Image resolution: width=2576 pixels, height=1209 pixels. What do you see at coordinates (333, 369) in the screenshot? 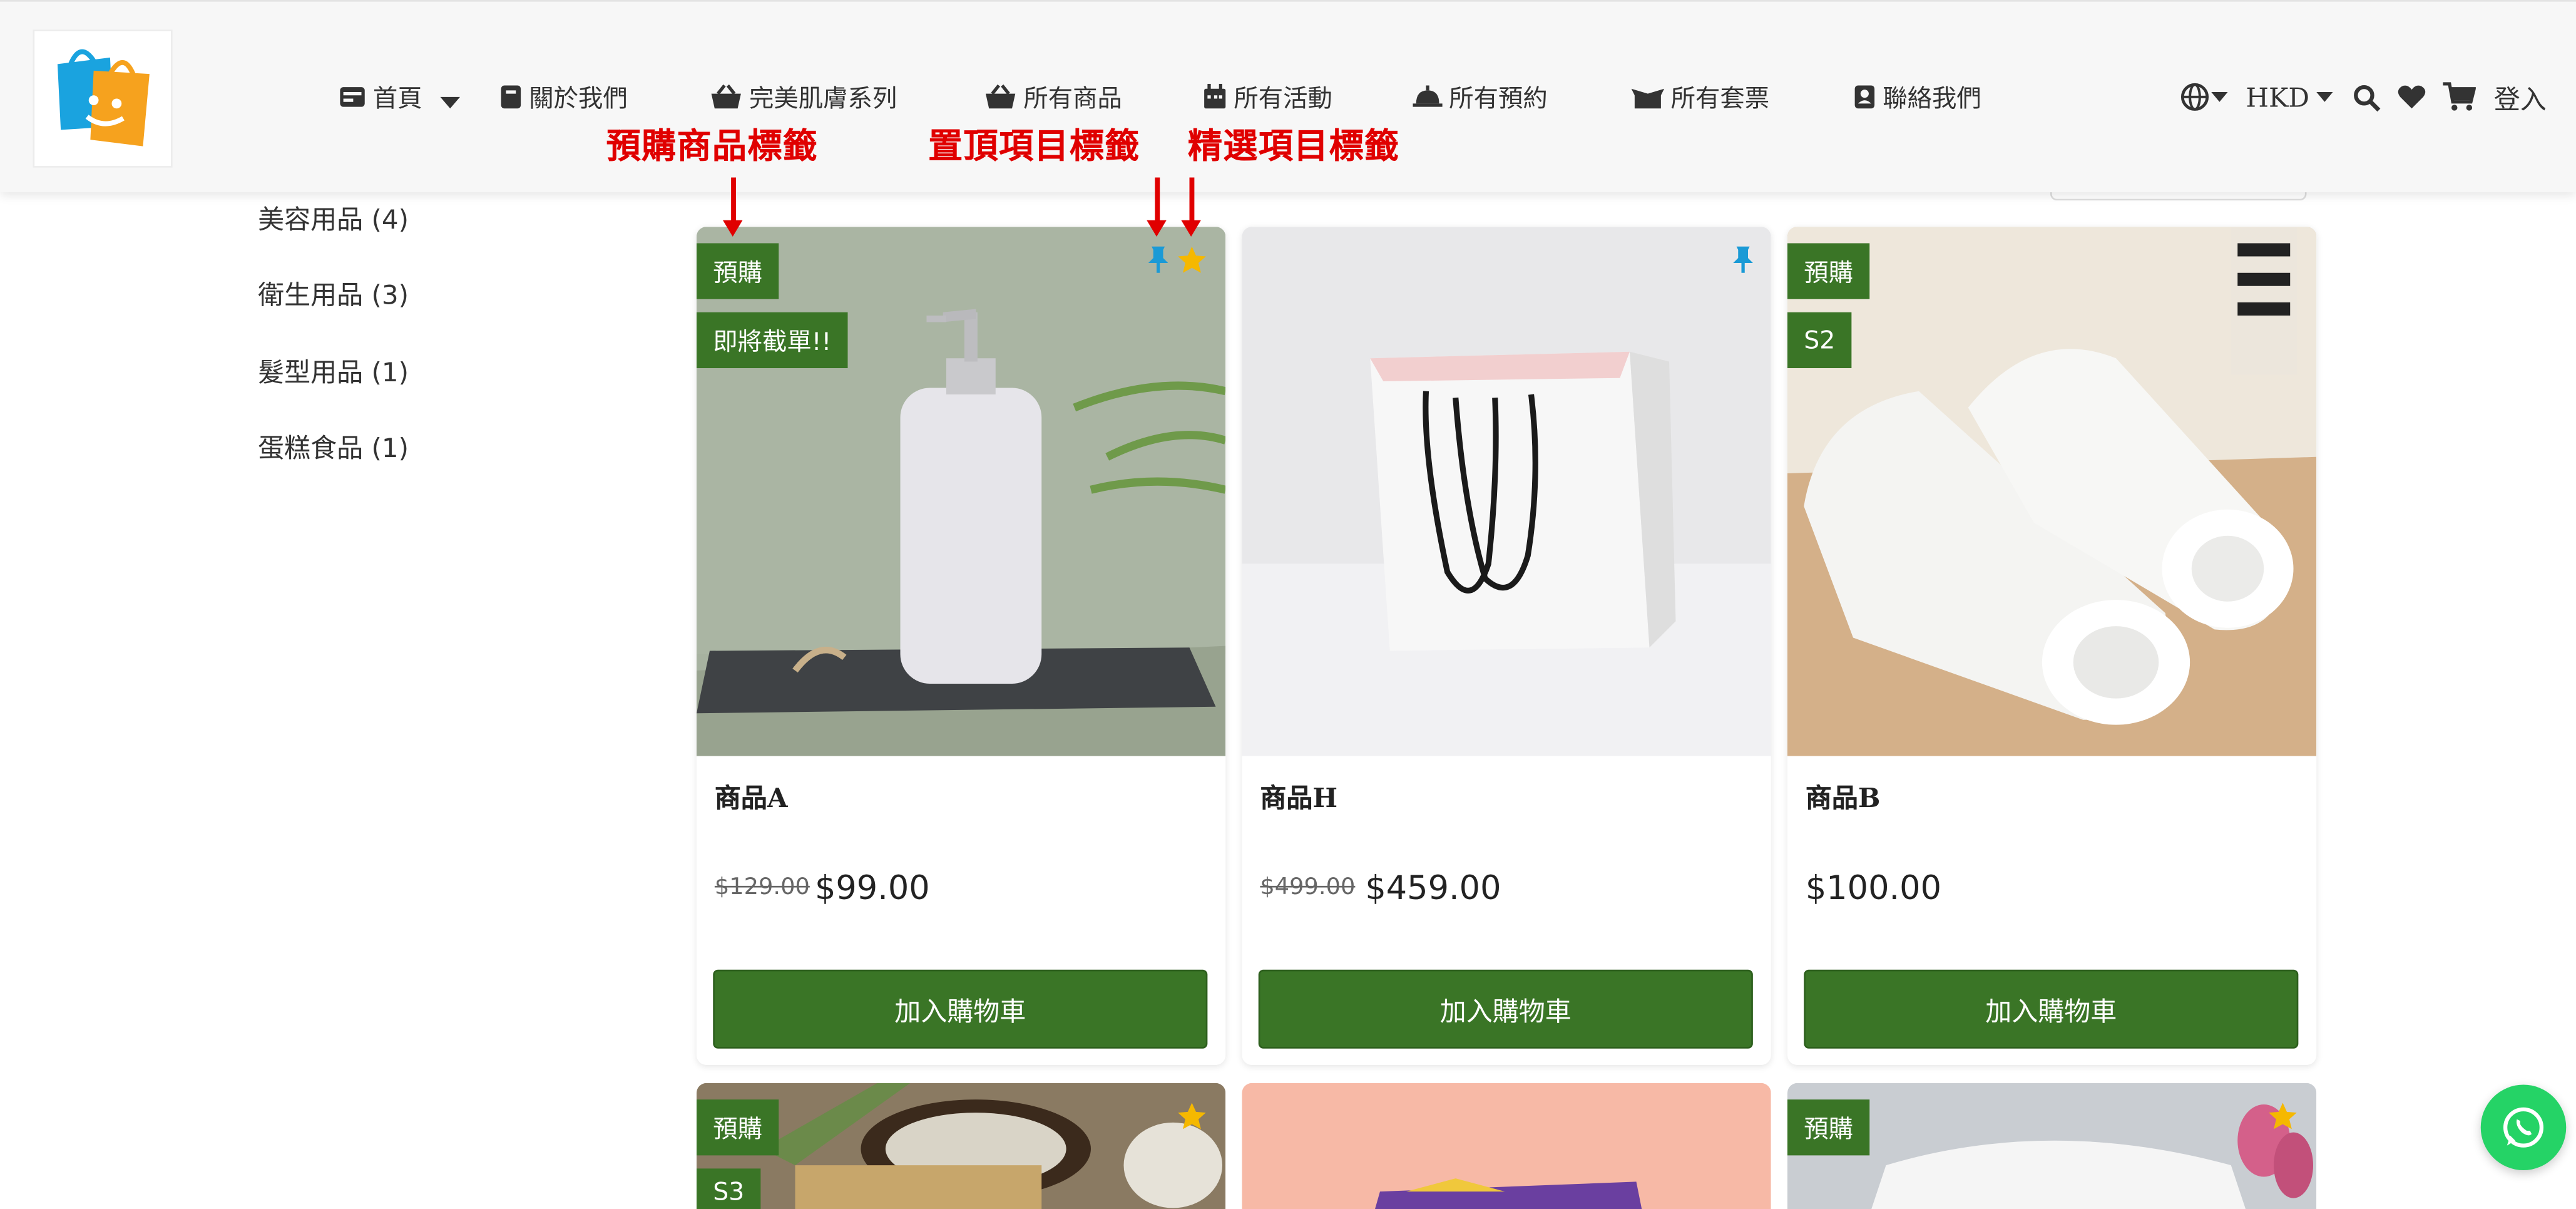
I see `category-hair: 髮型用品 (1)` at bounding box center [333, 369].